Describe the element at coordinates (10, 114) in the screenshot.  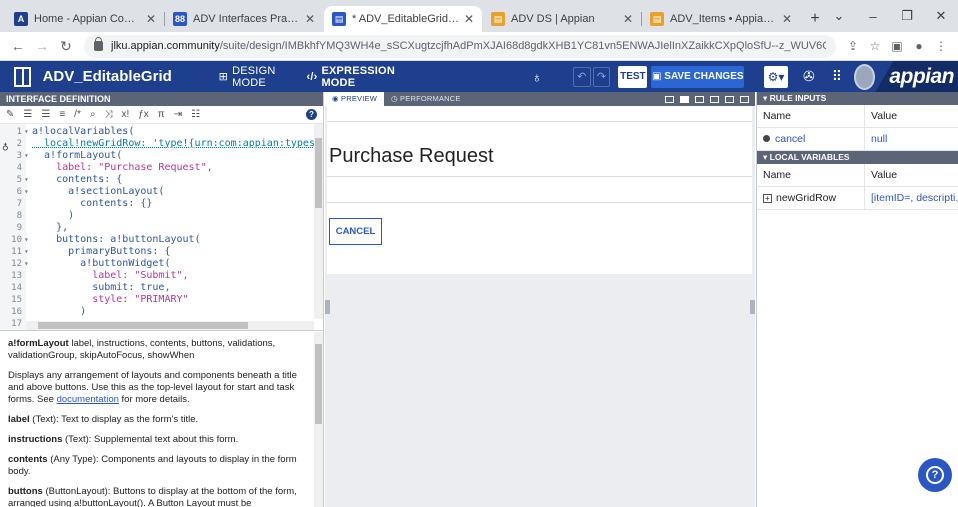
I see `magic-wand-icon: ✎` at that location.